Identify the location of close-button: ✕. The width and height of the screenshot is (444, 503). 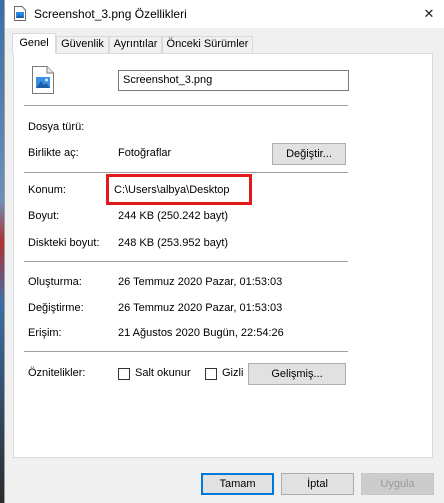
(429, 14).